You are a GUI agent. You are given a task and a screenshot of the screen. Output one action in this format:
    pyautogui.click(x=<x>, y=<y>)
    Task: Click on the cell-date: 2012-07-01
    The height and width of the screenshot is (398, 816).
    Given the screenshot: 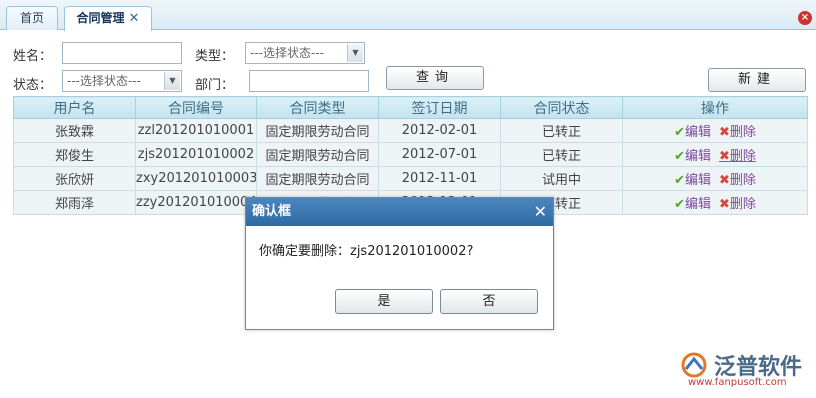 What is the action you would take?
    pyautogui.click(x=439, y=154)
    